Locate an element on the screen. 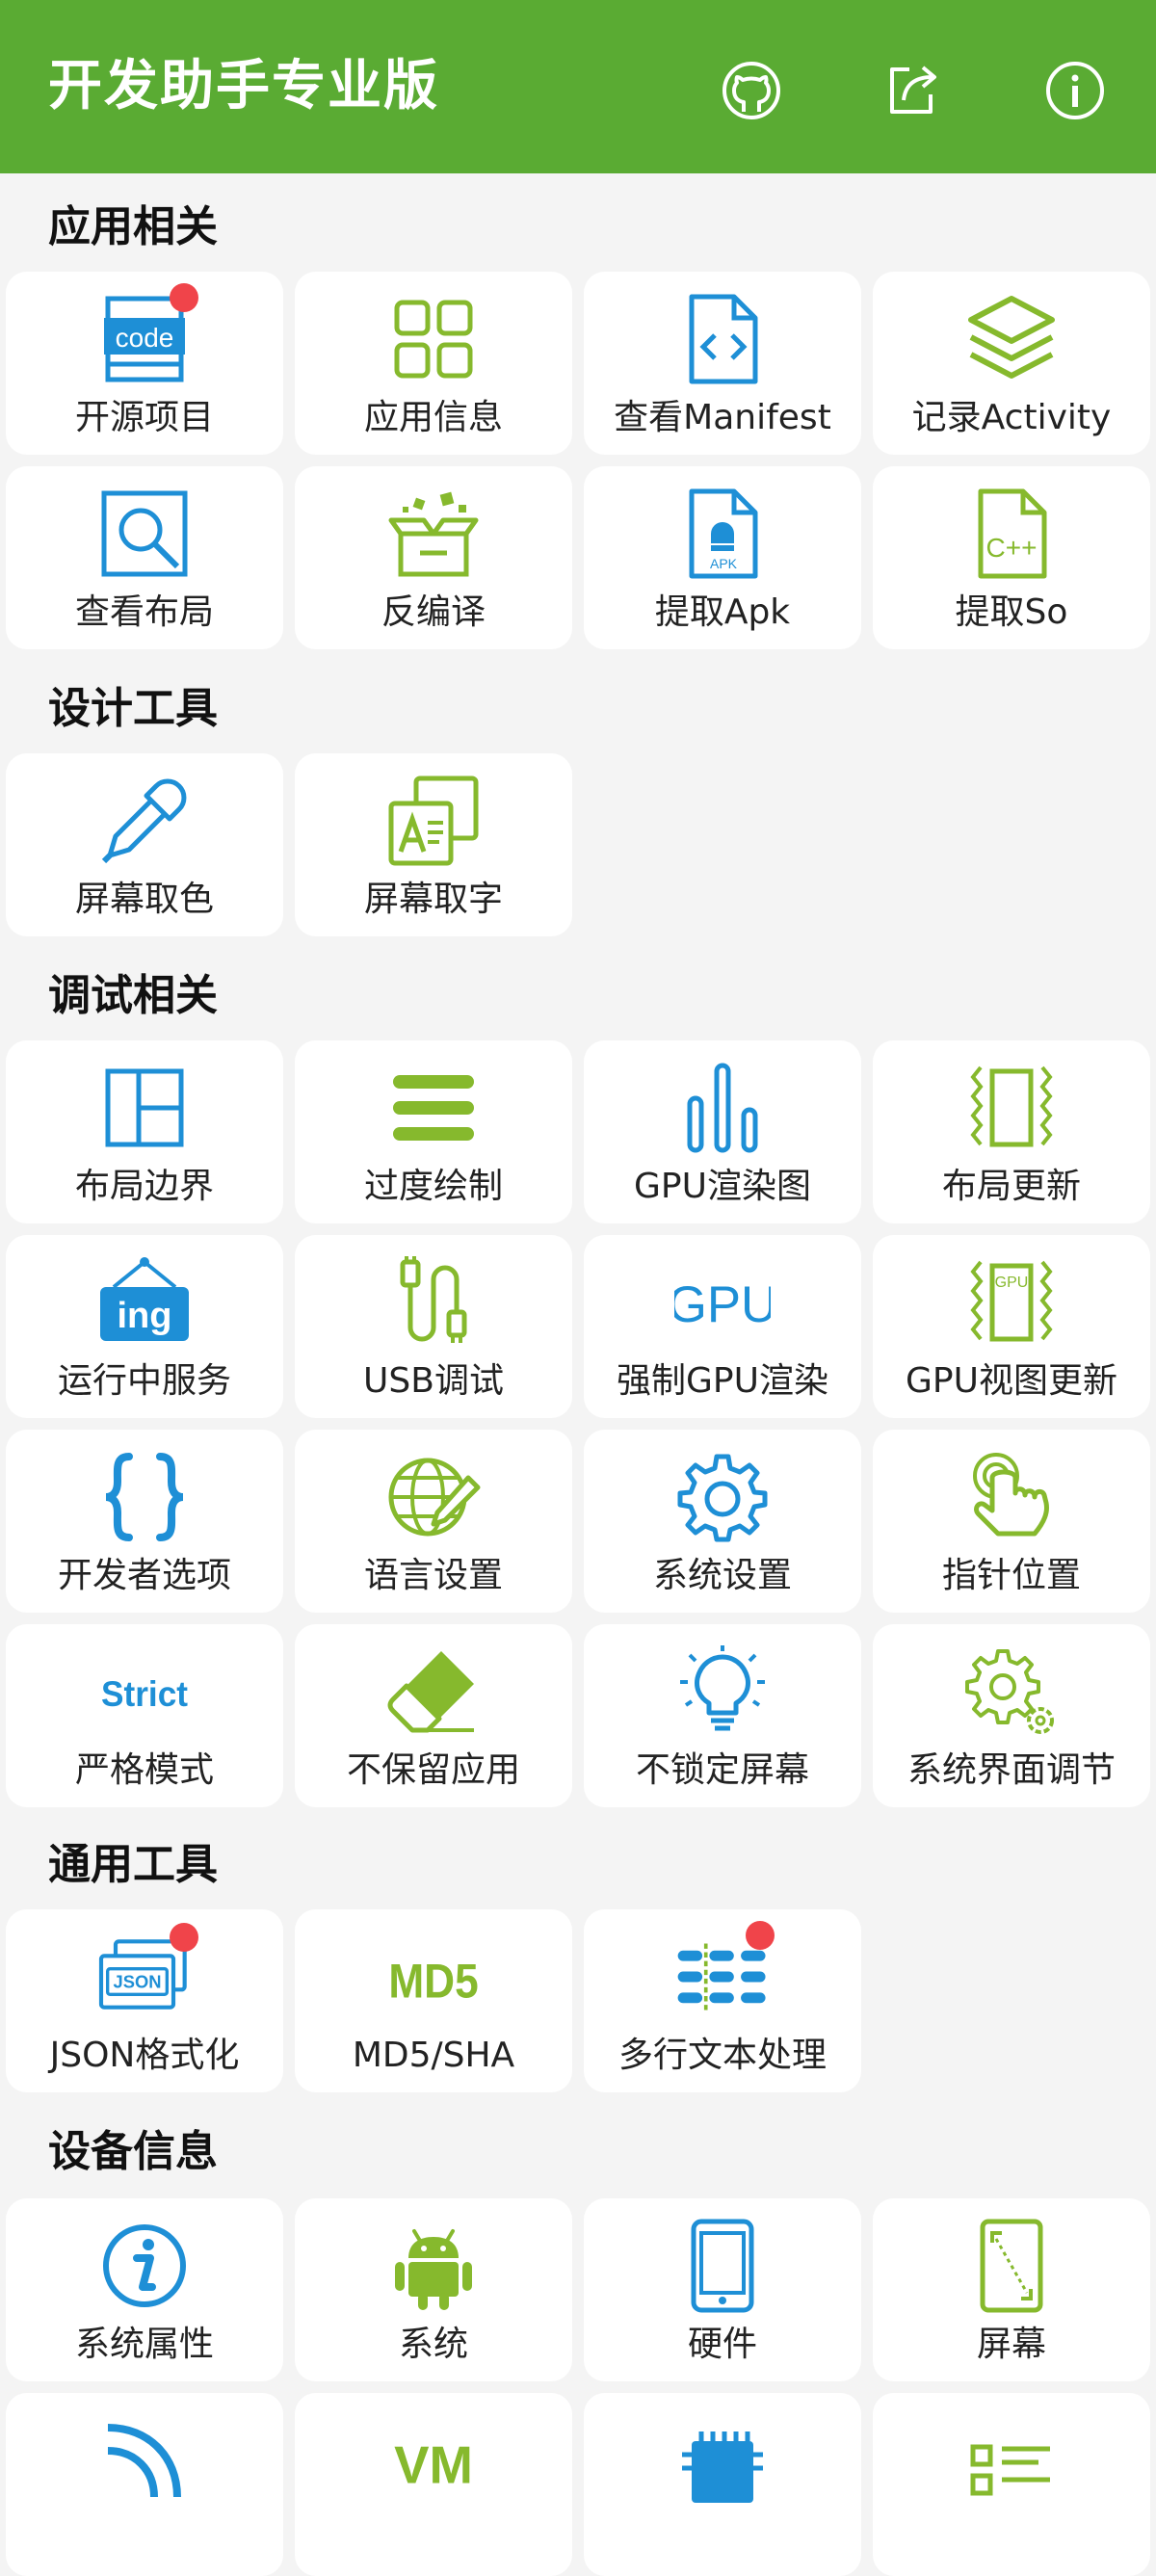 The height and width of the screenshot is (2576, 1156). tile-label: 强制GPU渲染 is located at coordinates (722, 1381).